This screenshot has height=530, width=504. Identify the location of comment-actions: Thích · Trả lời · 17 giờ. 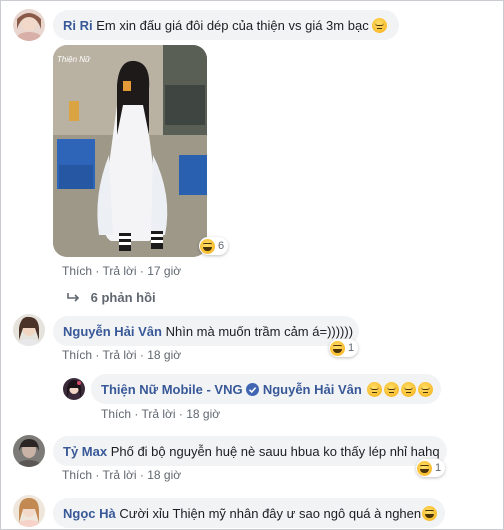
(122, 271).